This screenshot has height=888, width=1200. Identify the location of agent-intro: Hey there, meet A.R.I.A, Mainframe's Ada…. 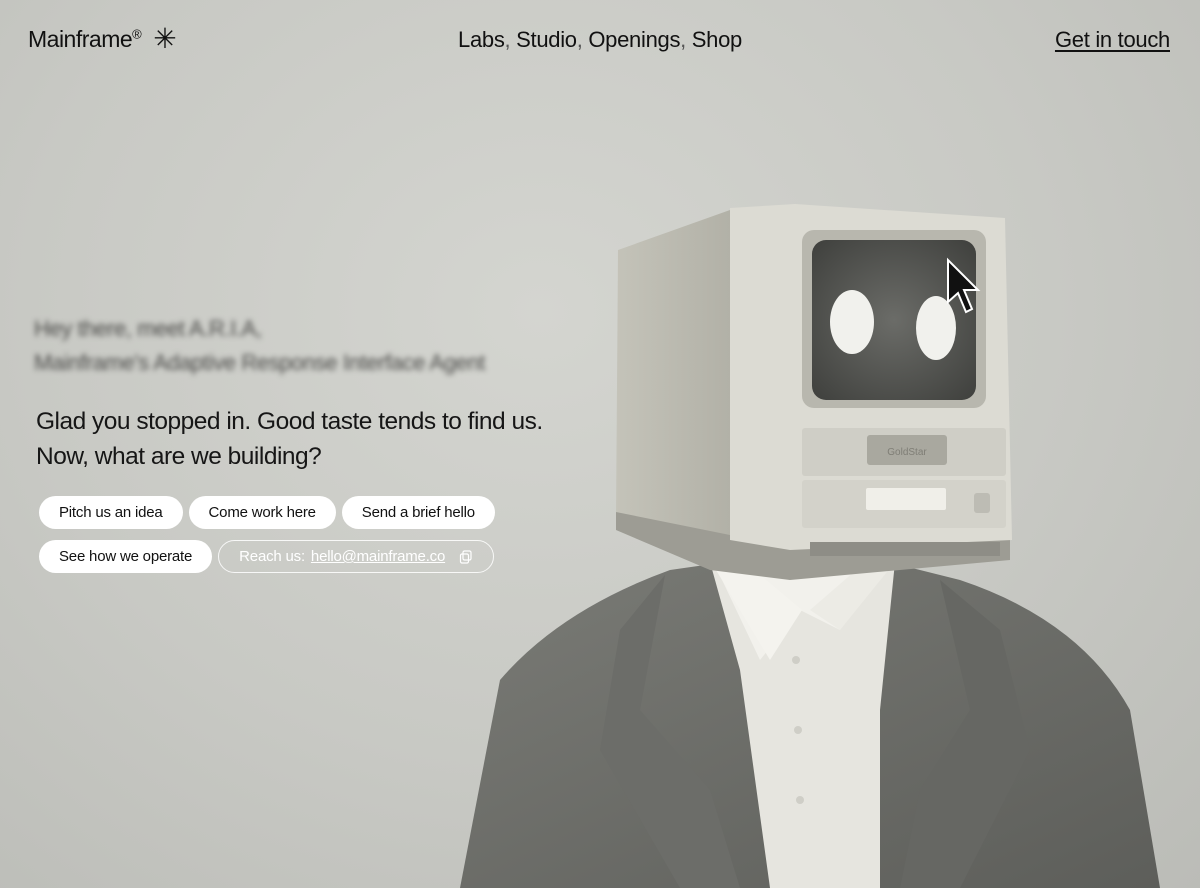
(259, 346).